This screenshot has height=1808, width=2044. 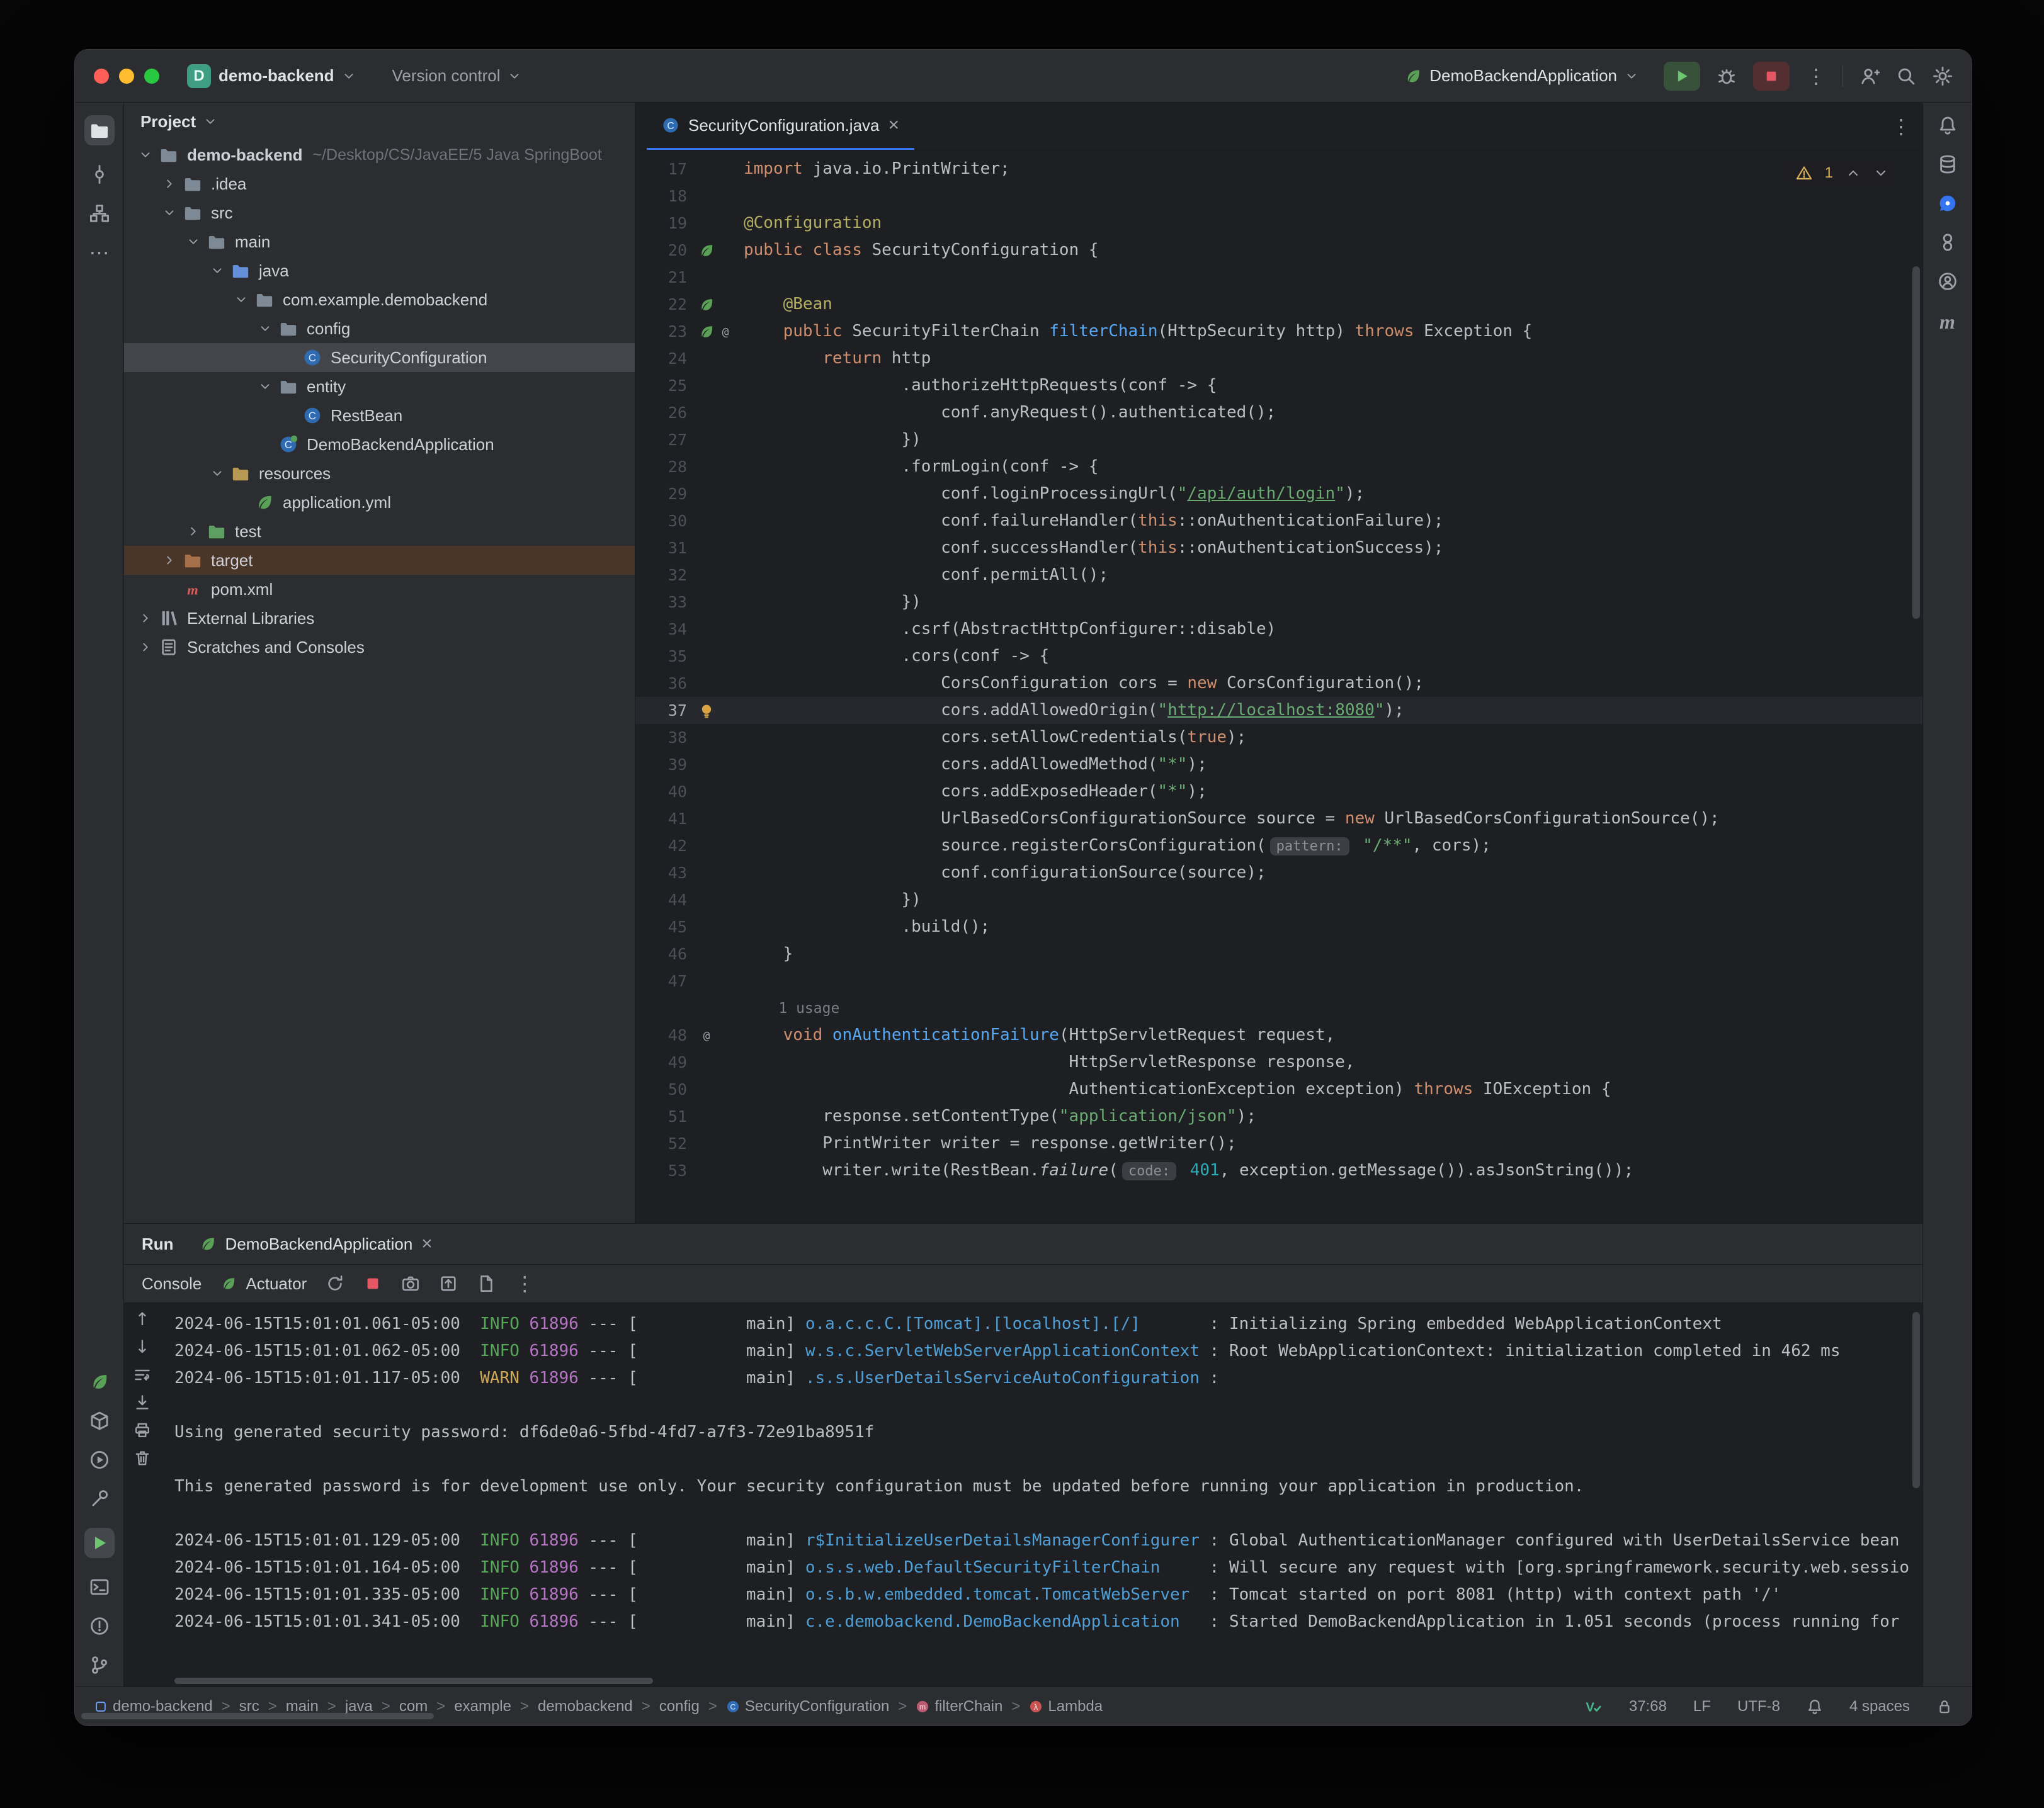 What do you see at coordinates (126, 76) in the screenshot?
I see `minimize-button` at bounding box center [126, 76].